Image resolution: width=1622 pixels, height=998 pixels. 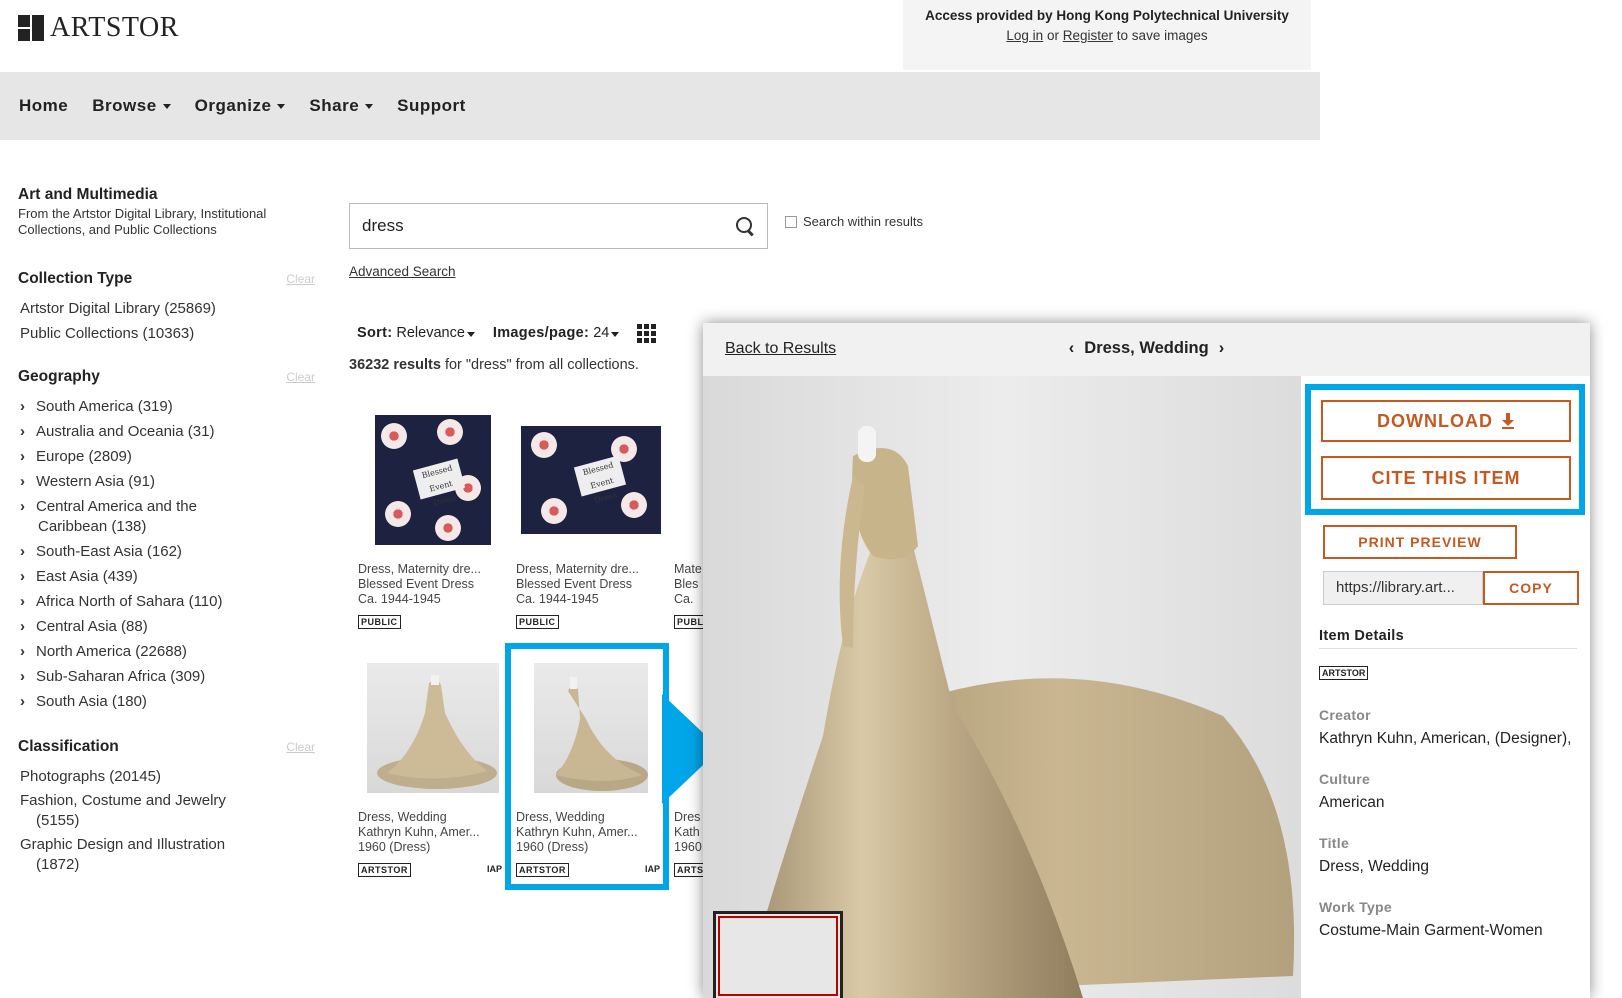 What do you see at coordinates (341, 106) in the screenshot?
I see `nav-share: Share` at bounding box center [341, 106].